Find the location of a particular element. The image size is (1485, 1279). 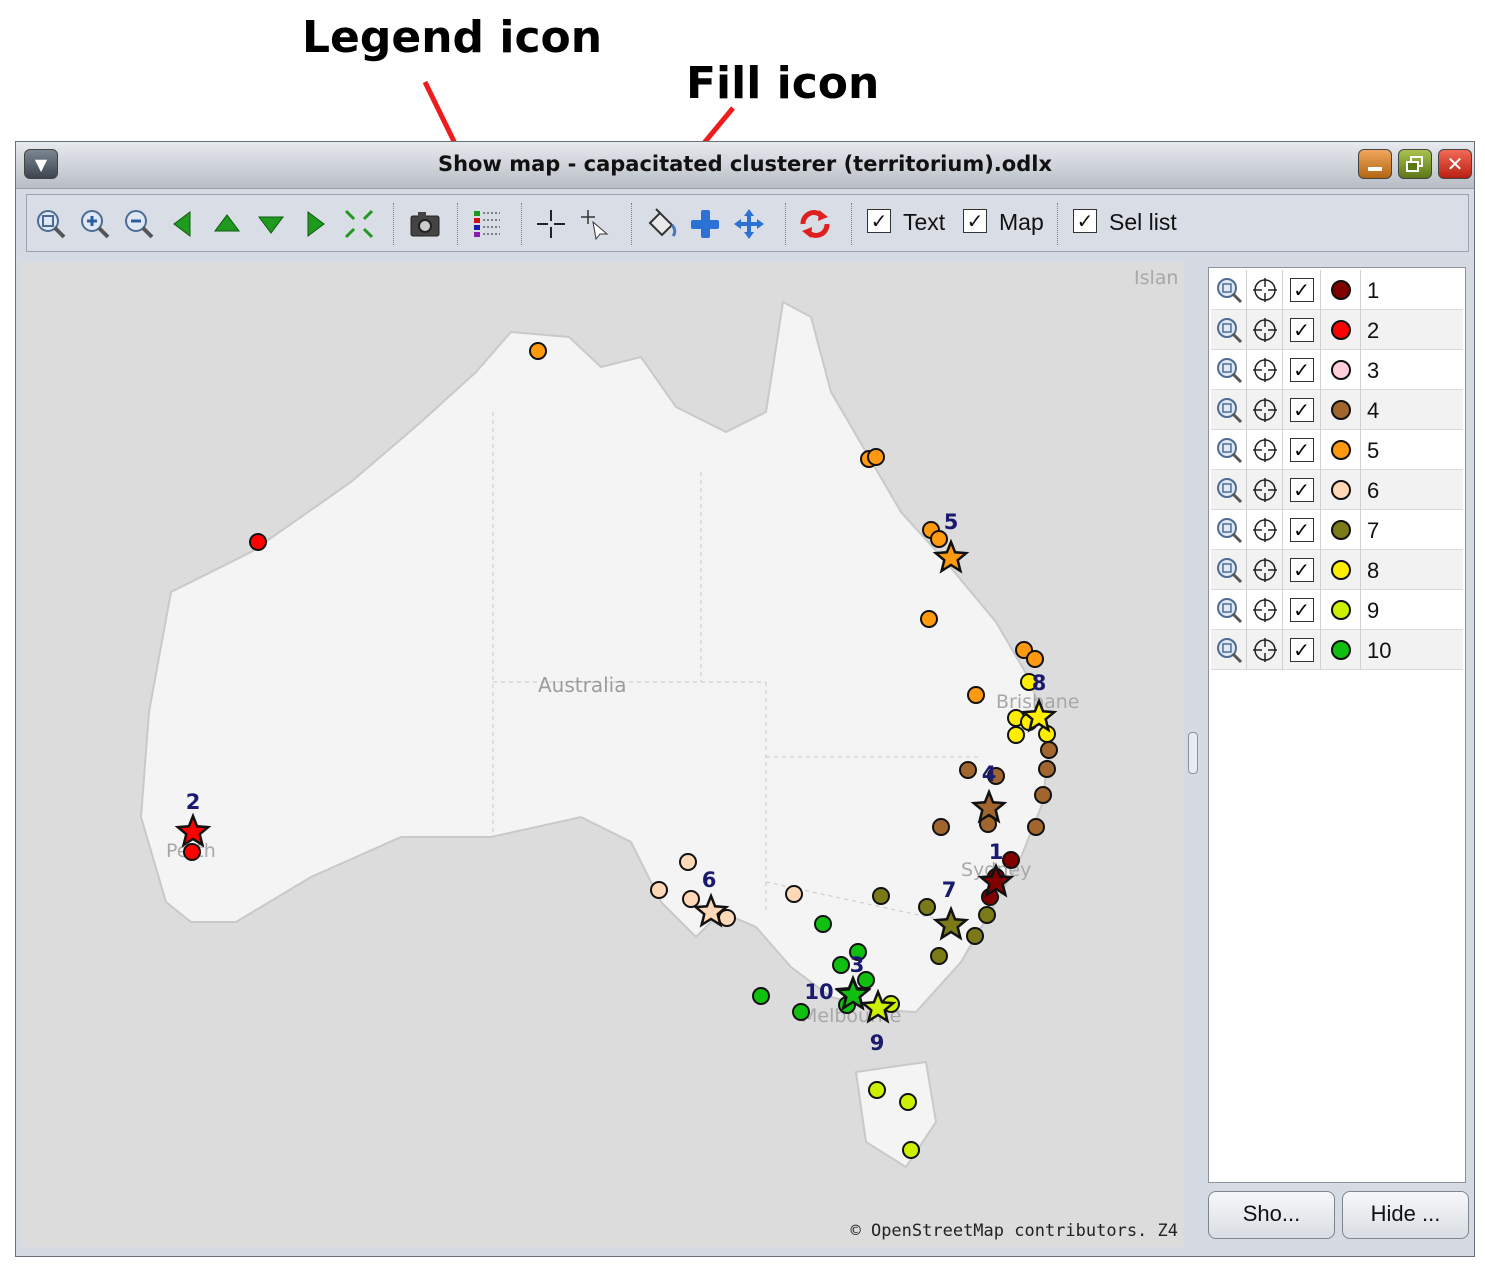

zoom-fit-button is located at coordinates (51, 224).